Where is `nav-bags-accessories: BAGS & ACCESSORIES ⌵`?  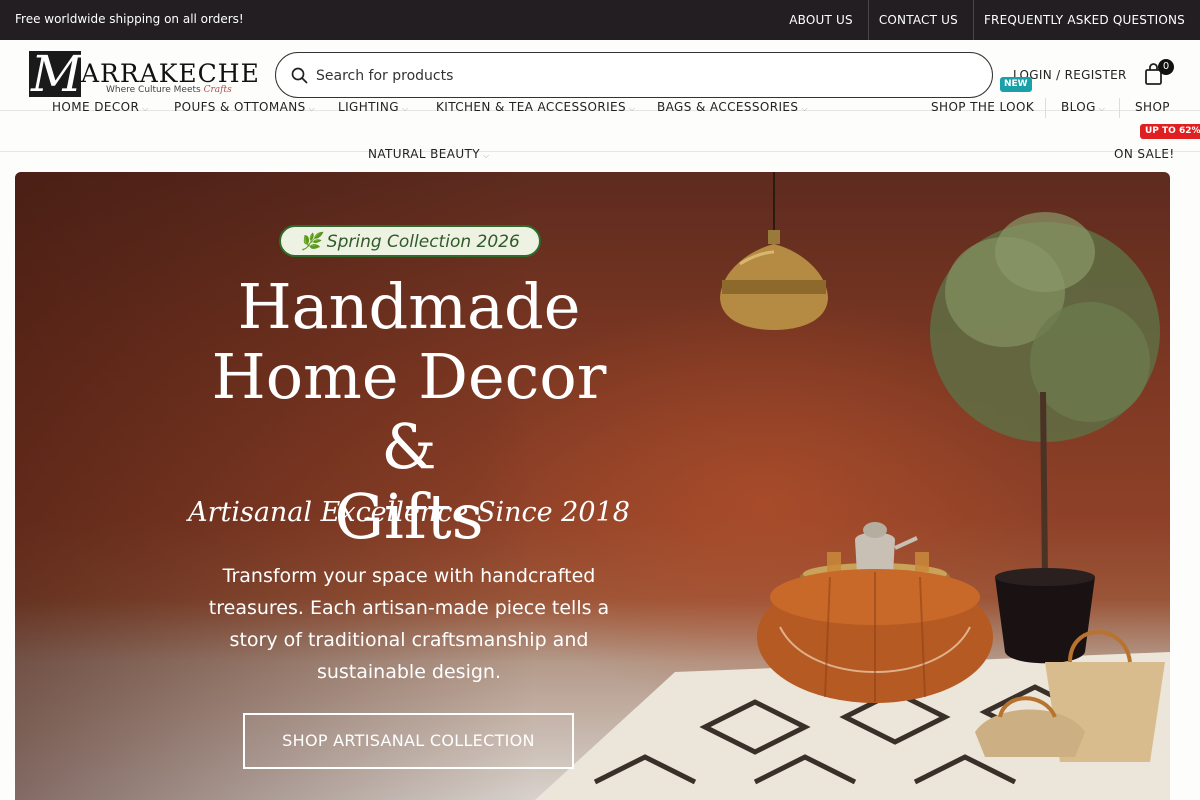 nav-bags-accessories: BAGS & ACCESSORIES ⌵ is located at coordinates (732, 107).